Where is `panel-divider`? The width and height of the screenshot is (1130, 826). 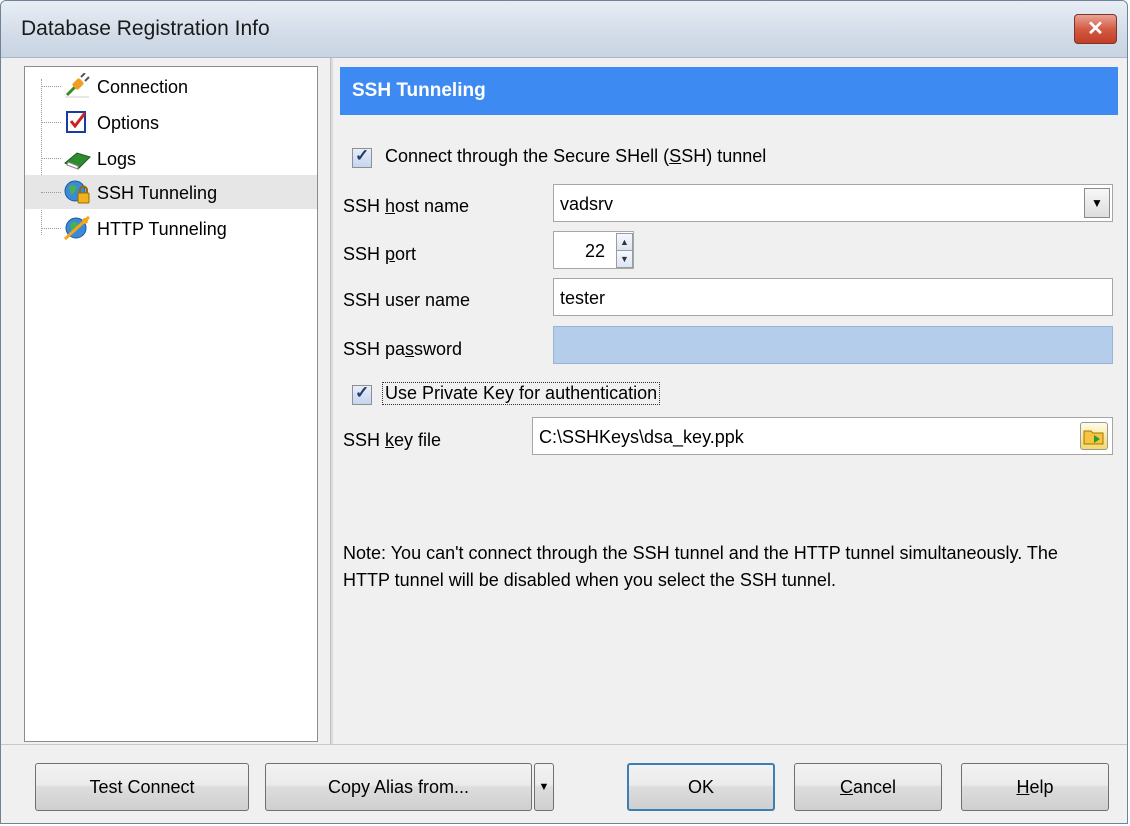
panel-divider is located at coordinates (331, 401).